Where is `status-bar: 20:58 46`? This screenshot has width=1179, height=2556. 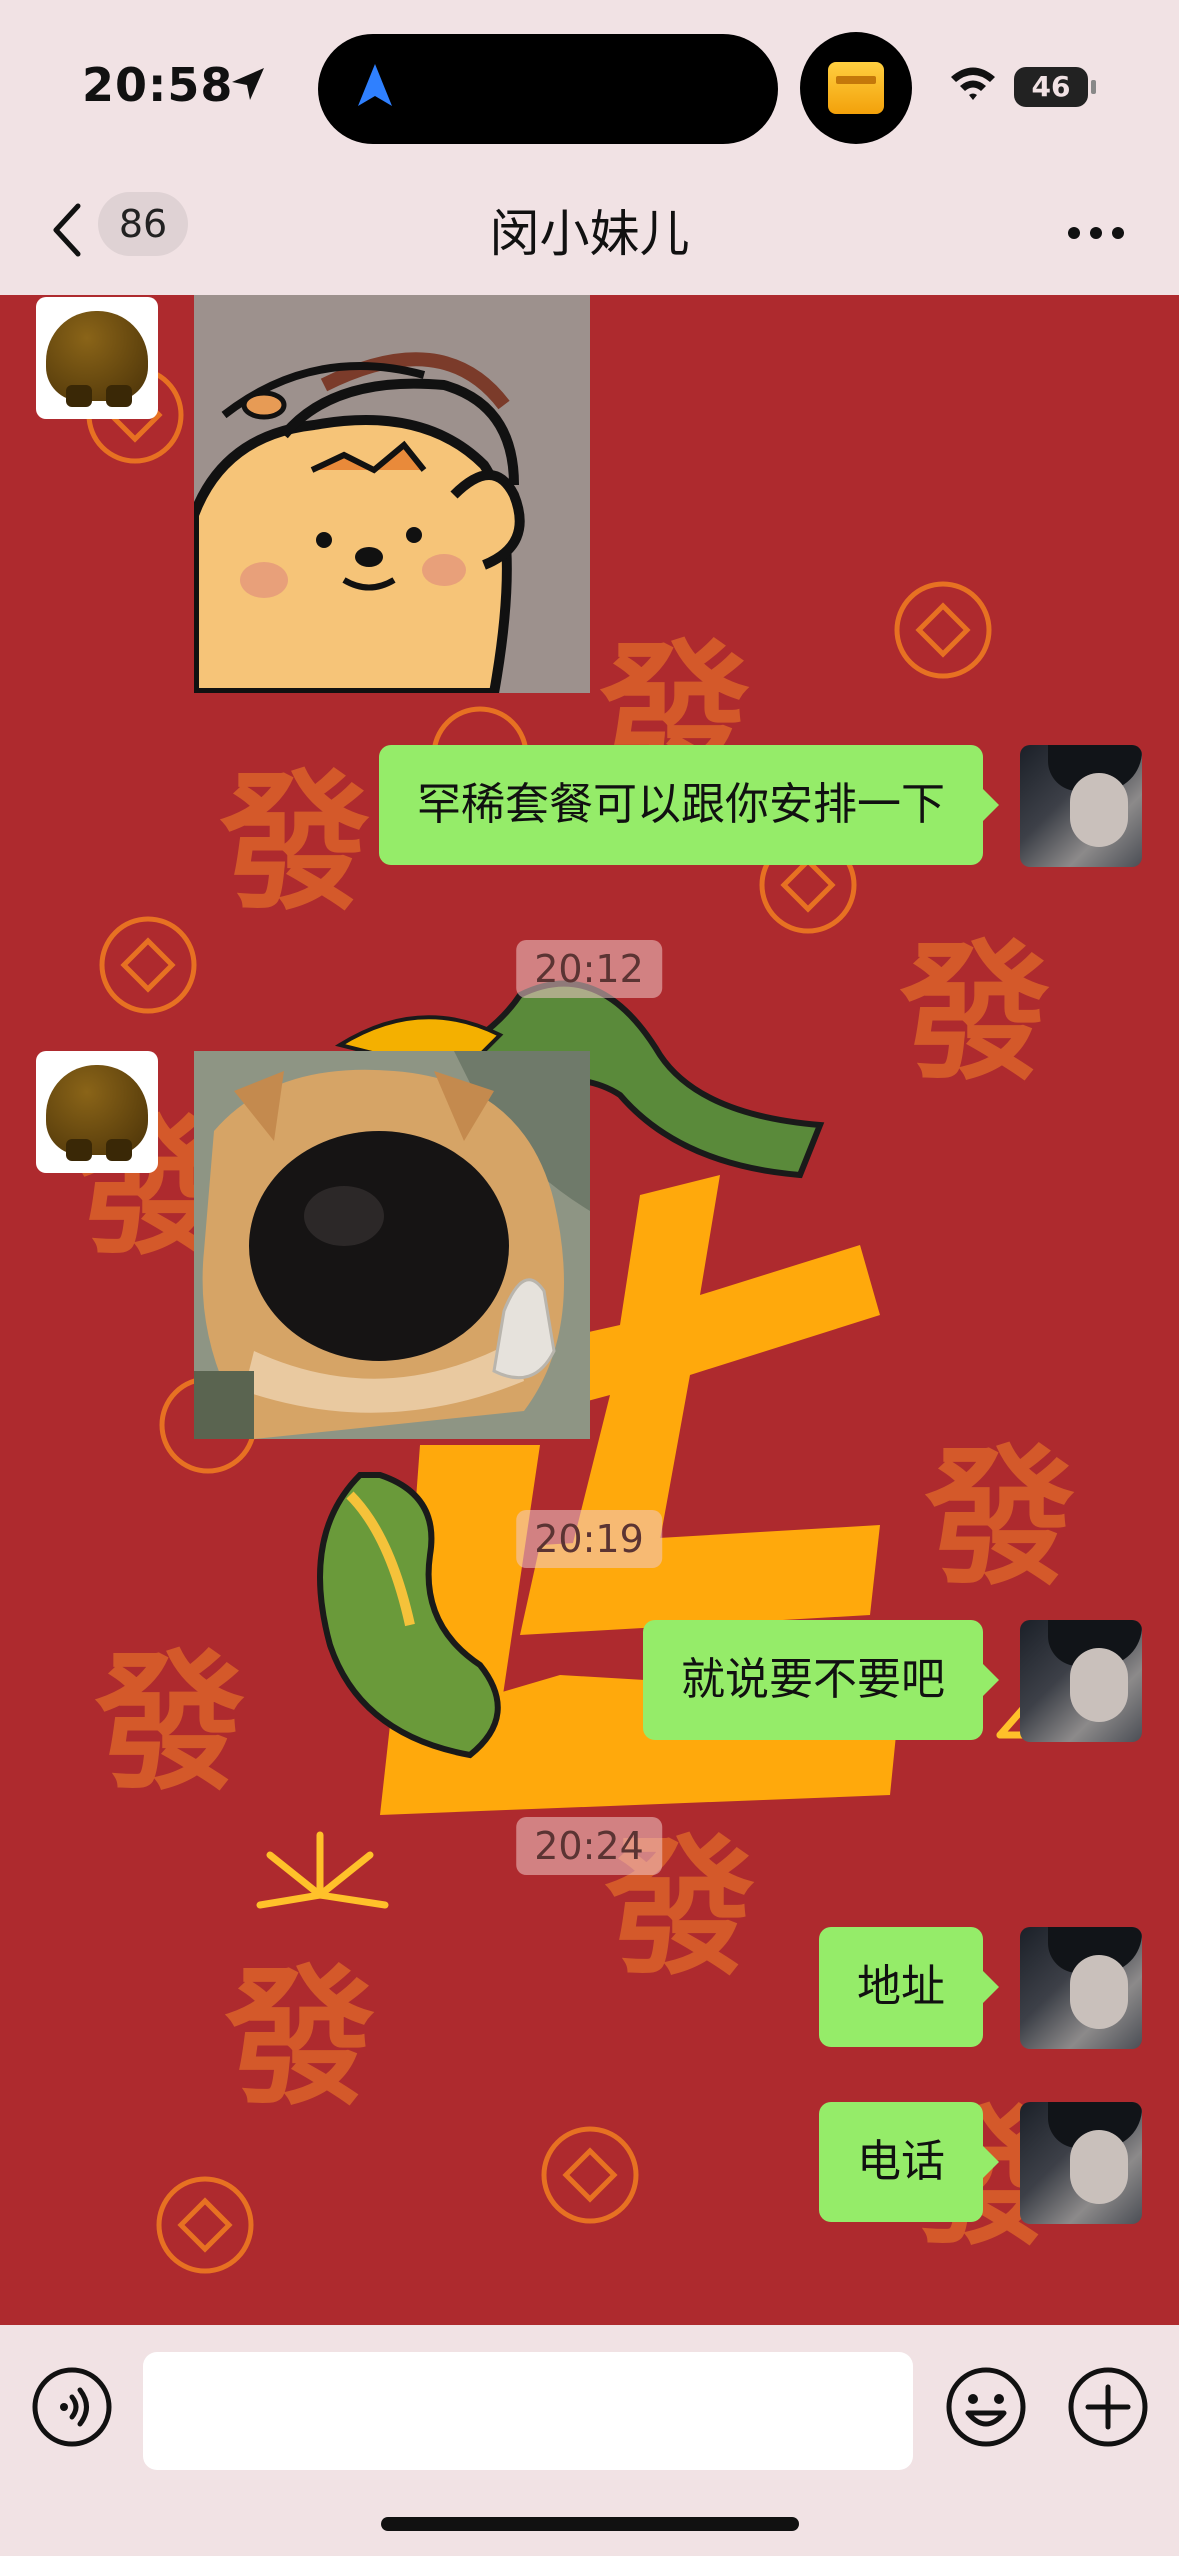
status-bar: 20:58 46 is located at coordinates (589, 85).